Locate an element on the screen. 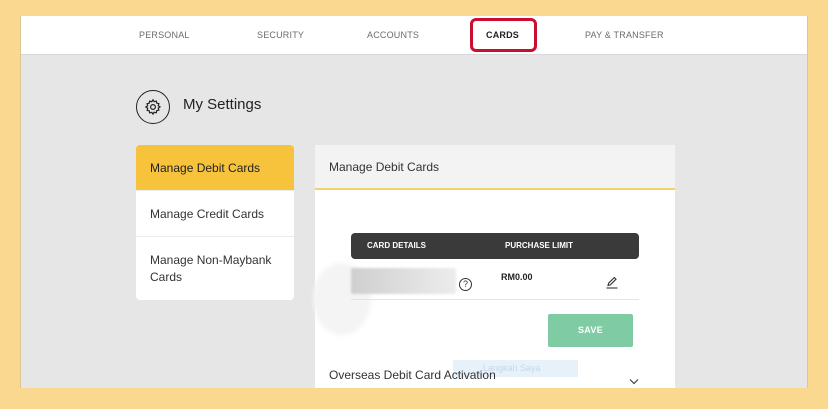 The height and width of the screenshot is (409, 828). redacted-card-details is located at coordinates (403, 281).